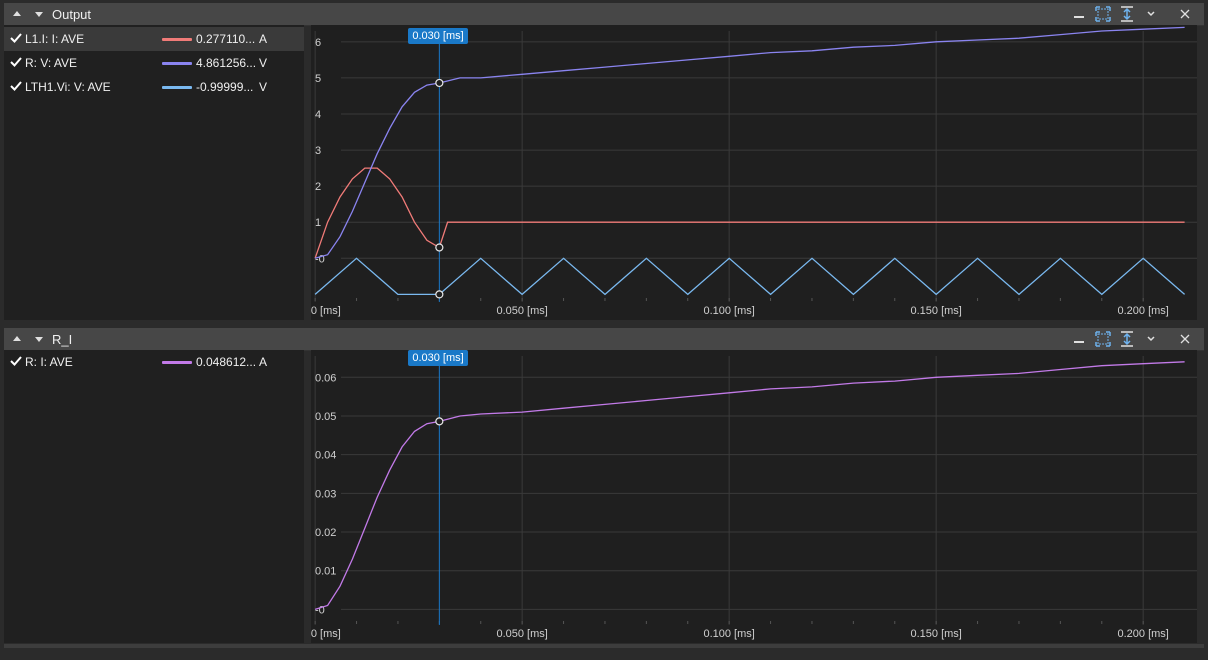 This screenshot has width=1208, height=660. I want to click on legend-item: R: I: AVE 0.048612... A, so click(154, 362).